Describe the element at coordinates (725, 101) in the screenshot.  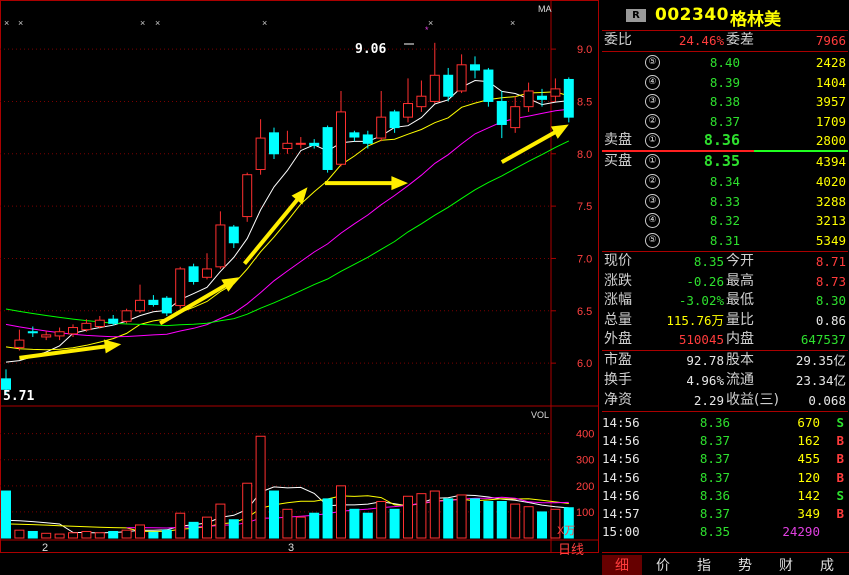
I see `ask-row: ③ 8.38 3957` at that location.